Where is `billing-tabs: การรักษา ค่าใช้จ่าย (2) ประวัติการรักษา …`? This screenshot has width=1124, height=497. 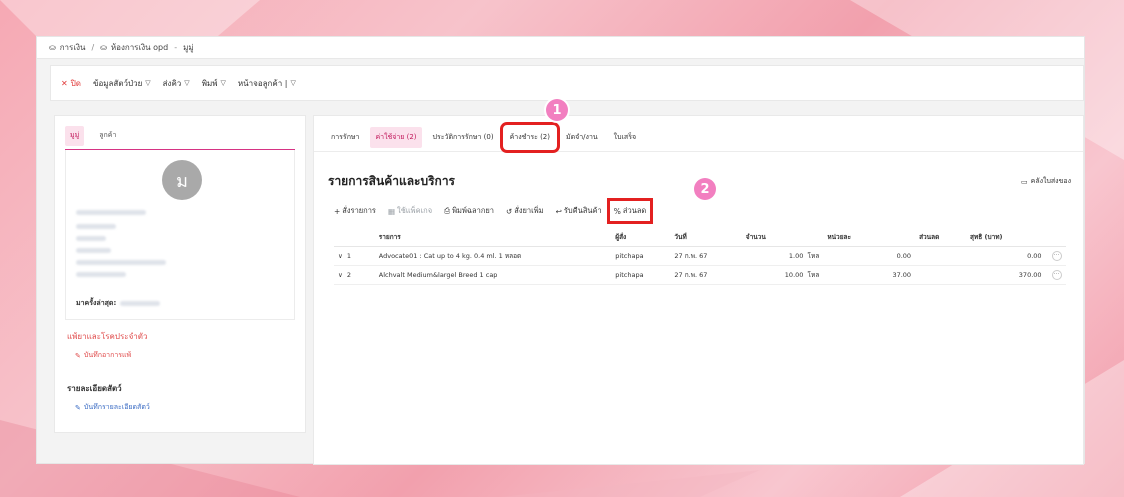 billing-tabs: การรักษา ค่าใช้จ่าย (2) ประวัติการรักษา … is located at coordinates (698, 134).